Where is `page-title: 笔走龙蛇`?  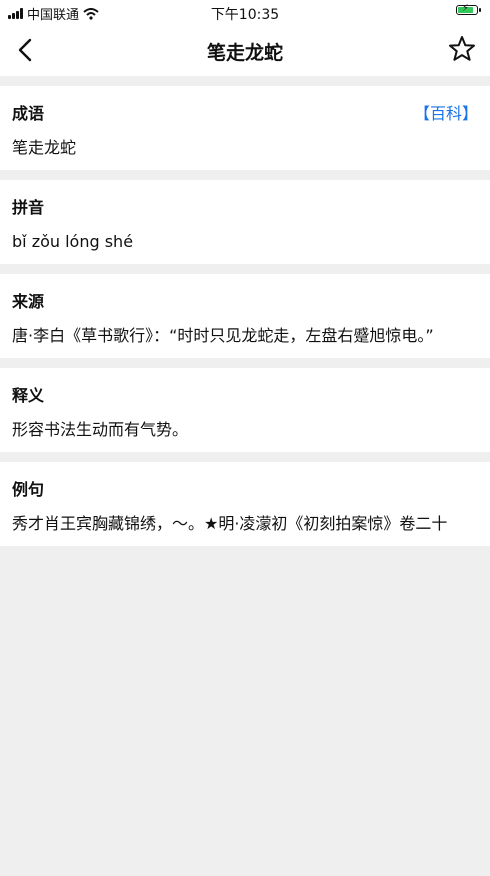 page-title: 笔走龙蛇 is located at coordinates (244, 53).